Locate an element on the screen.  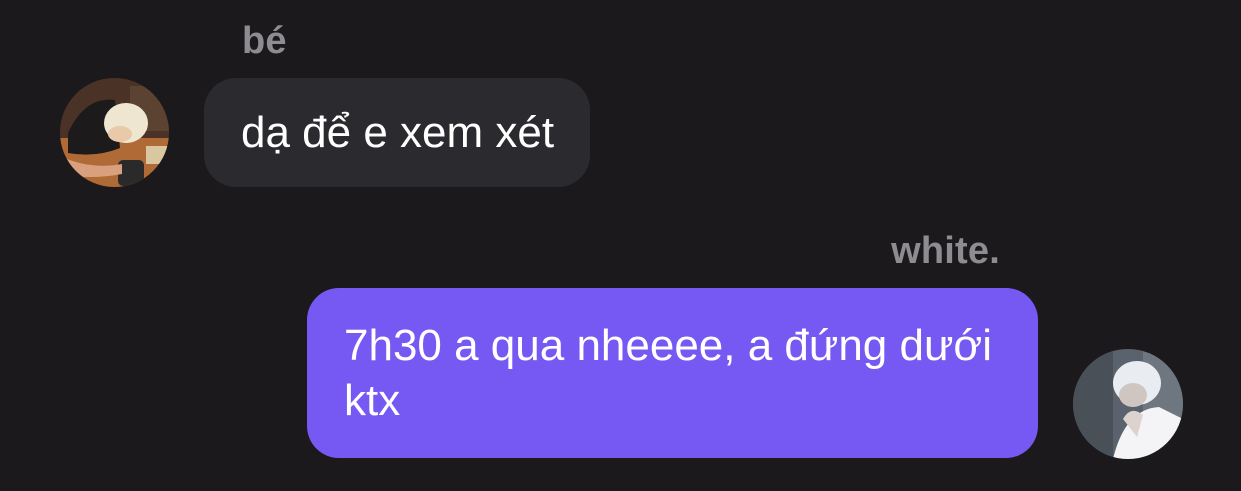
message-text-sent: 7h30 a qua nheeee, a đứng dưới ktx is located at coordinates (668, 373).